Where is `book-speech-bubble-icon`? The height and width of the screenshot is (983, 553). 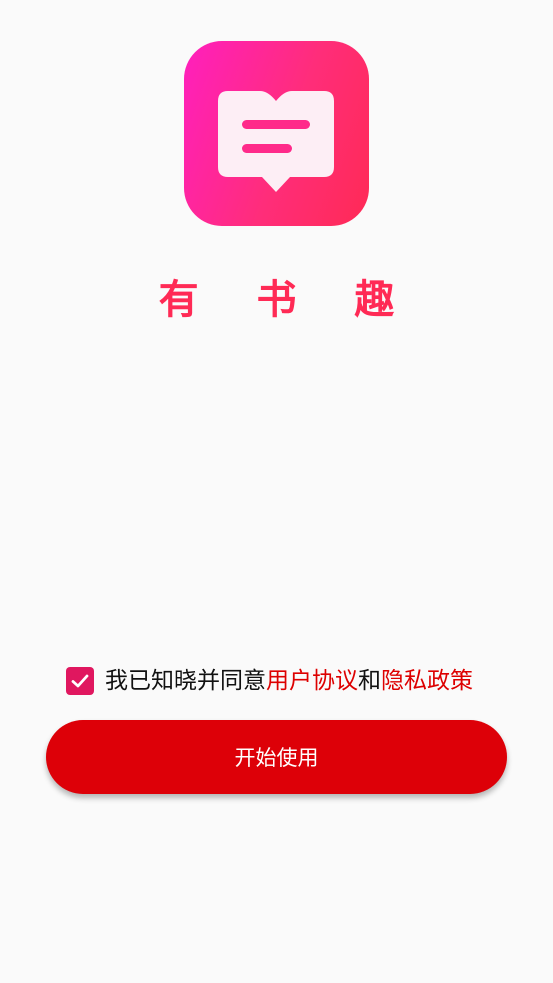
book-speech-bubble-icon is located at coordinates (276, 141).